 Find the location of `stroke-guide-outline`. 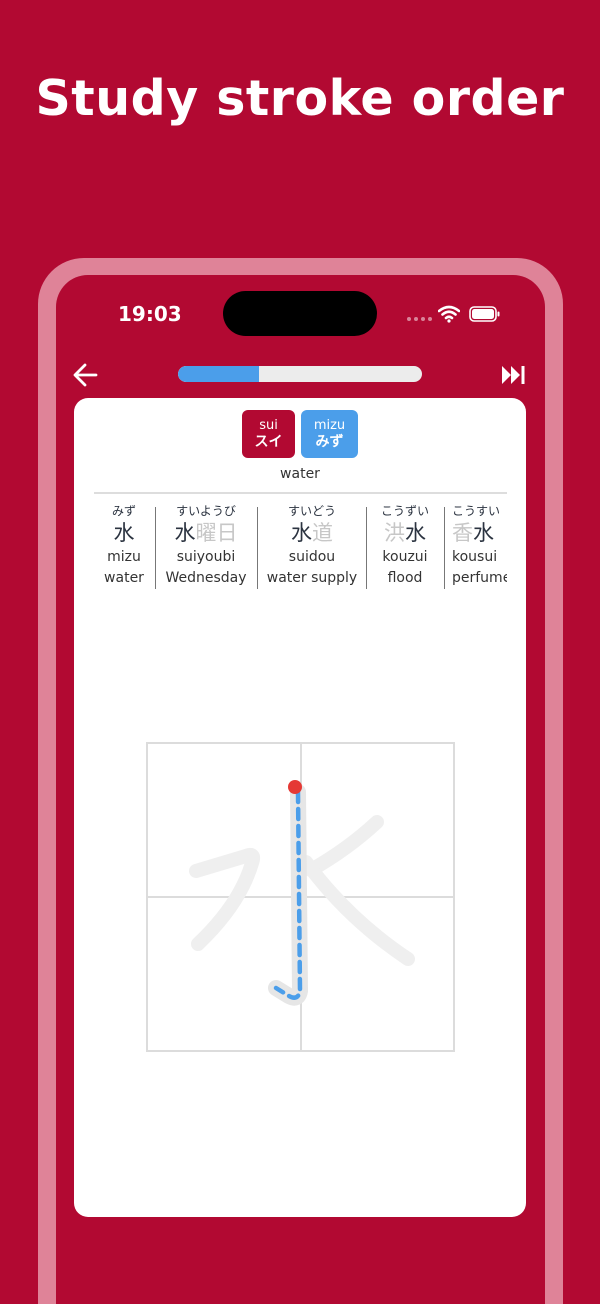

stroke-guide-outline is located at coordinates (288, 895).